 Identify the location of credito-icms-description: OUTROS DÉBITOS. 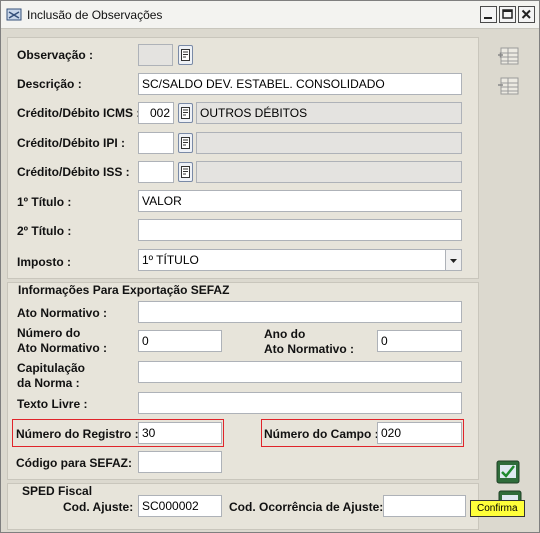
(329, 113).